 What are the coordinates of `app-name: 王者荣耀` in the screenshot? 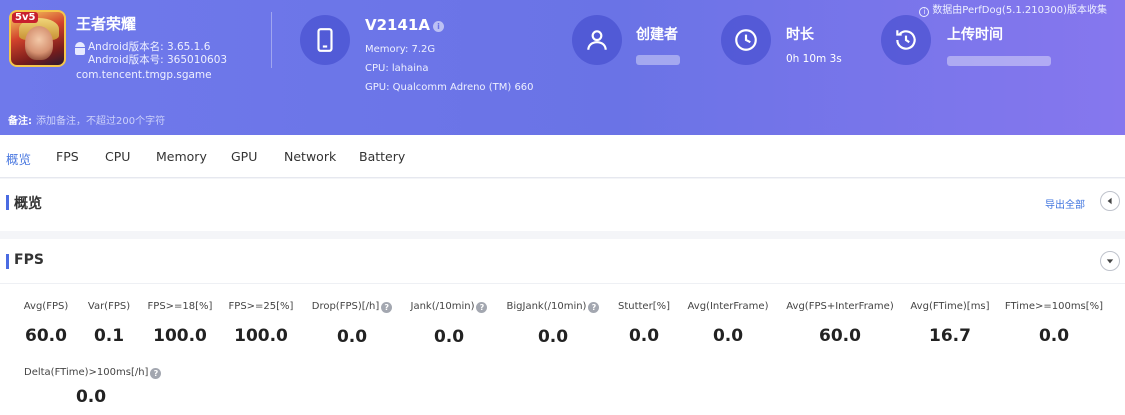 It's located at (106, 24).